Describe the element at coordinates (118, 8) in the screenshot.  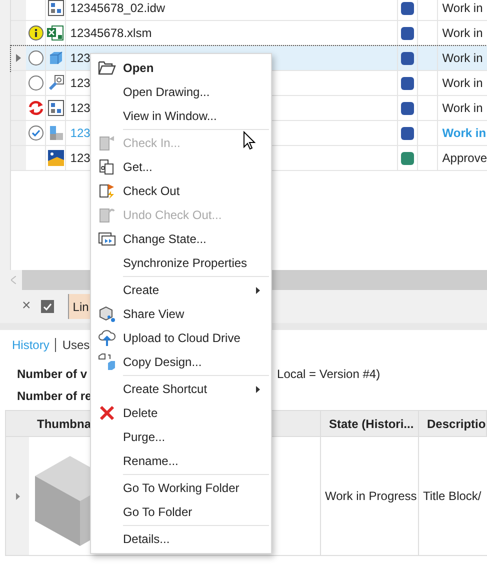
I see `file-name: 12345678_02.idw` at that location.